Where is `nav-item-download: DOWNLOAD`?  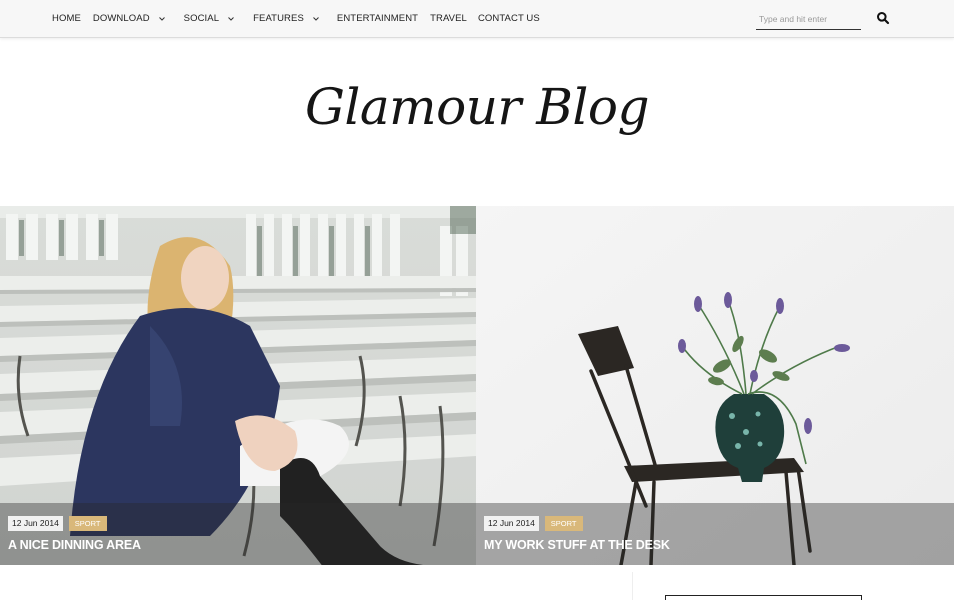
nav-item-download: DOWNLOAD is located at coordinates (129, 18).